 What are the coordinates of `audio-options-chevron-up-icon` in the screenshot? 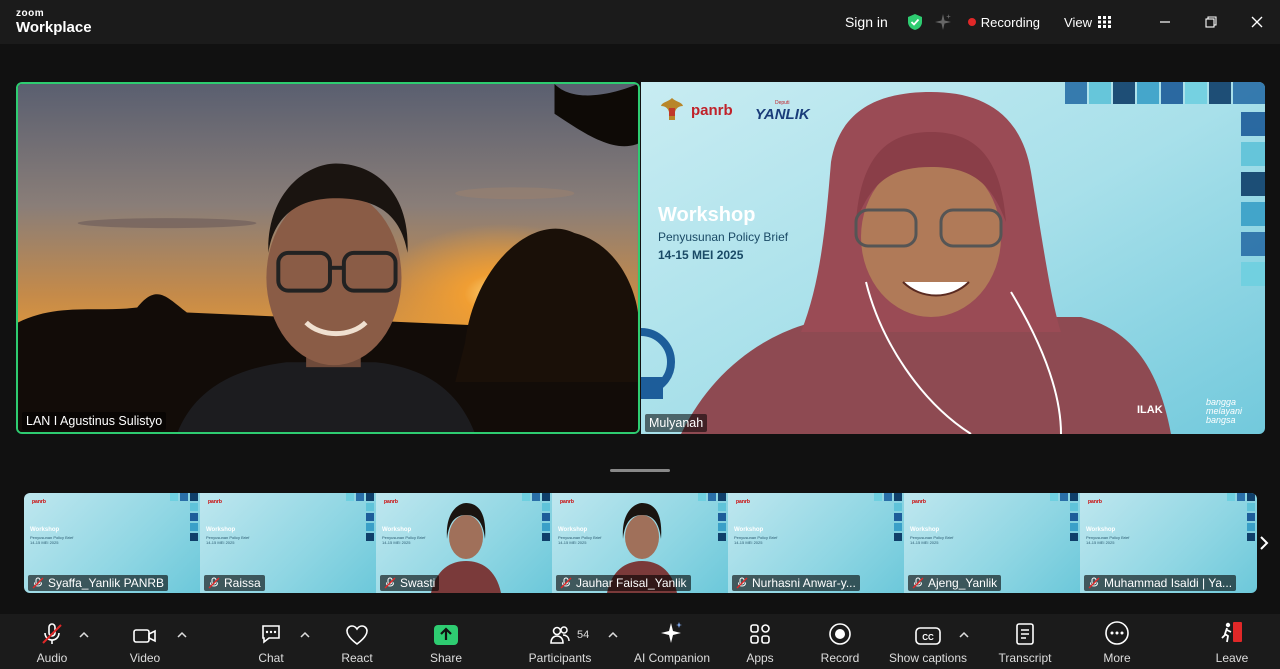 It's located at (84, 635).